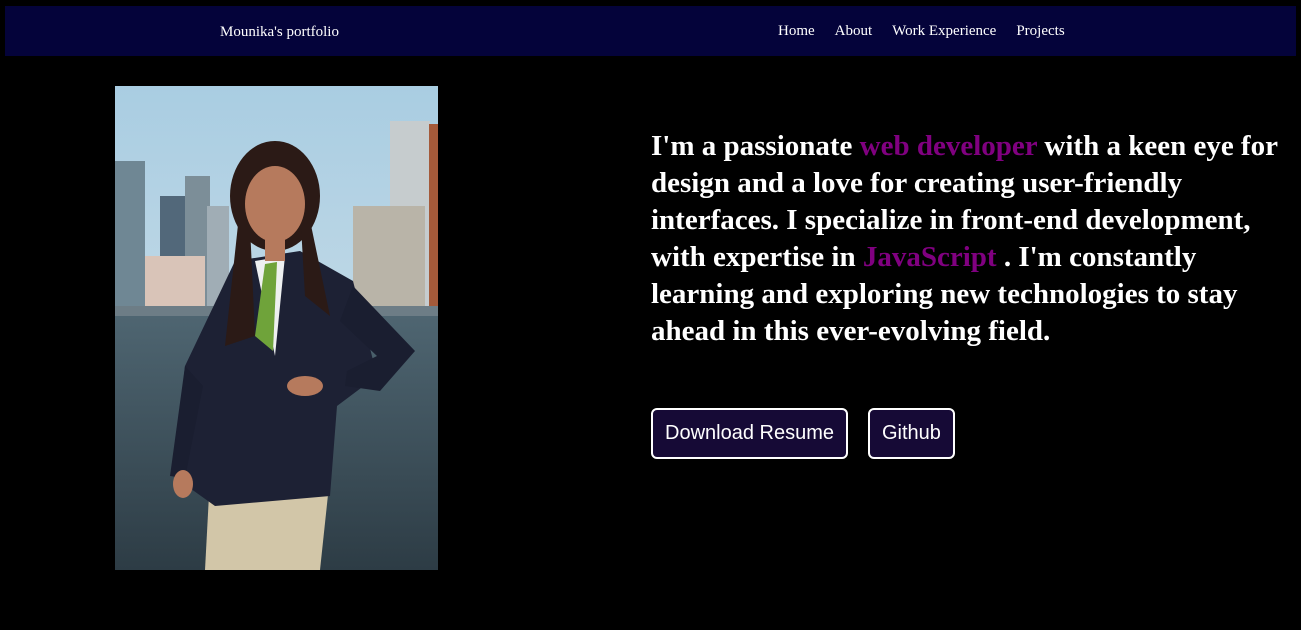 This screenshot has width=1301, height=630. What do you see at coordinates (929, 257) in the screenshot?
I see `highlight-javascript: JavaScript` at bounding box center [929, 257].